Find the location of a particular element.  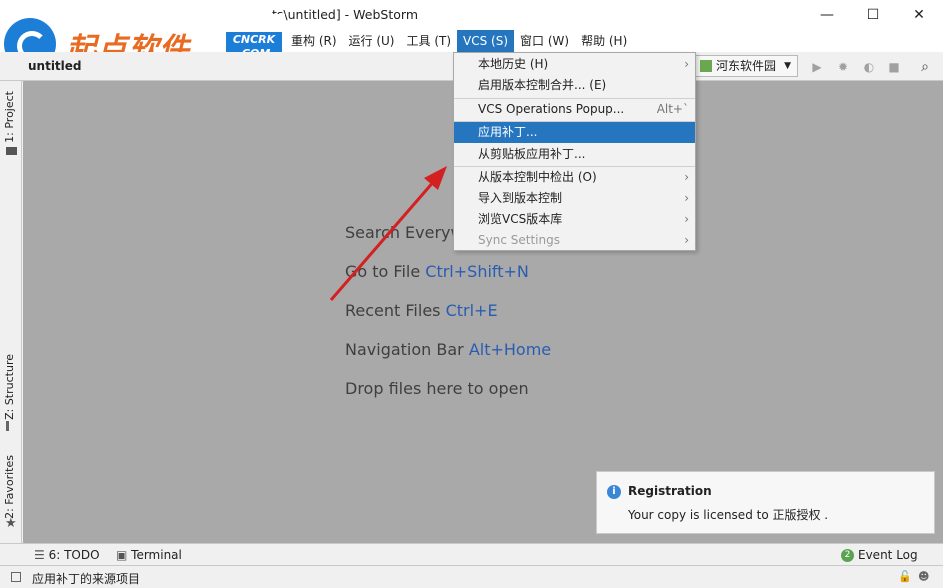

star-icon: ★ is located at coordinates (11, 523).